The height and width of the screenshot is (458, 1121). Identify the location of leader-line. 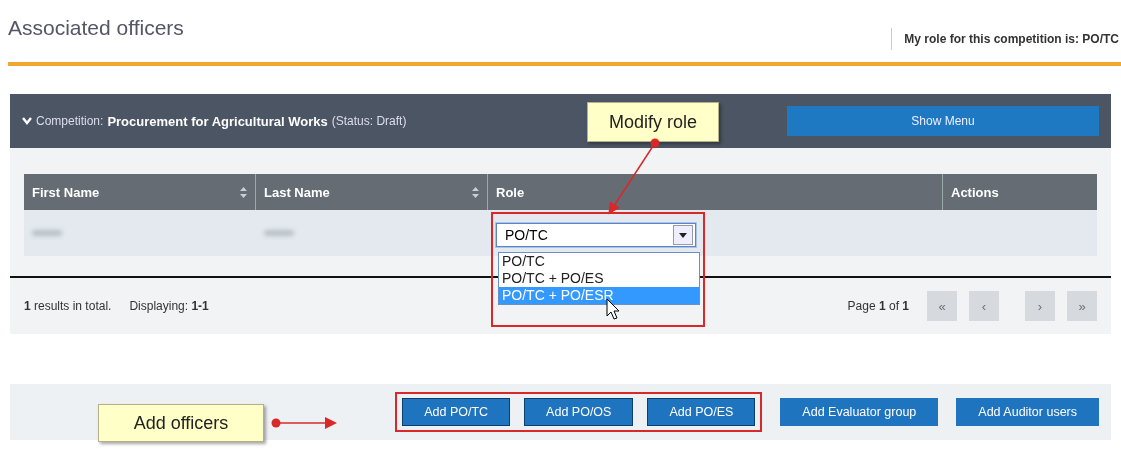
(304, 423).